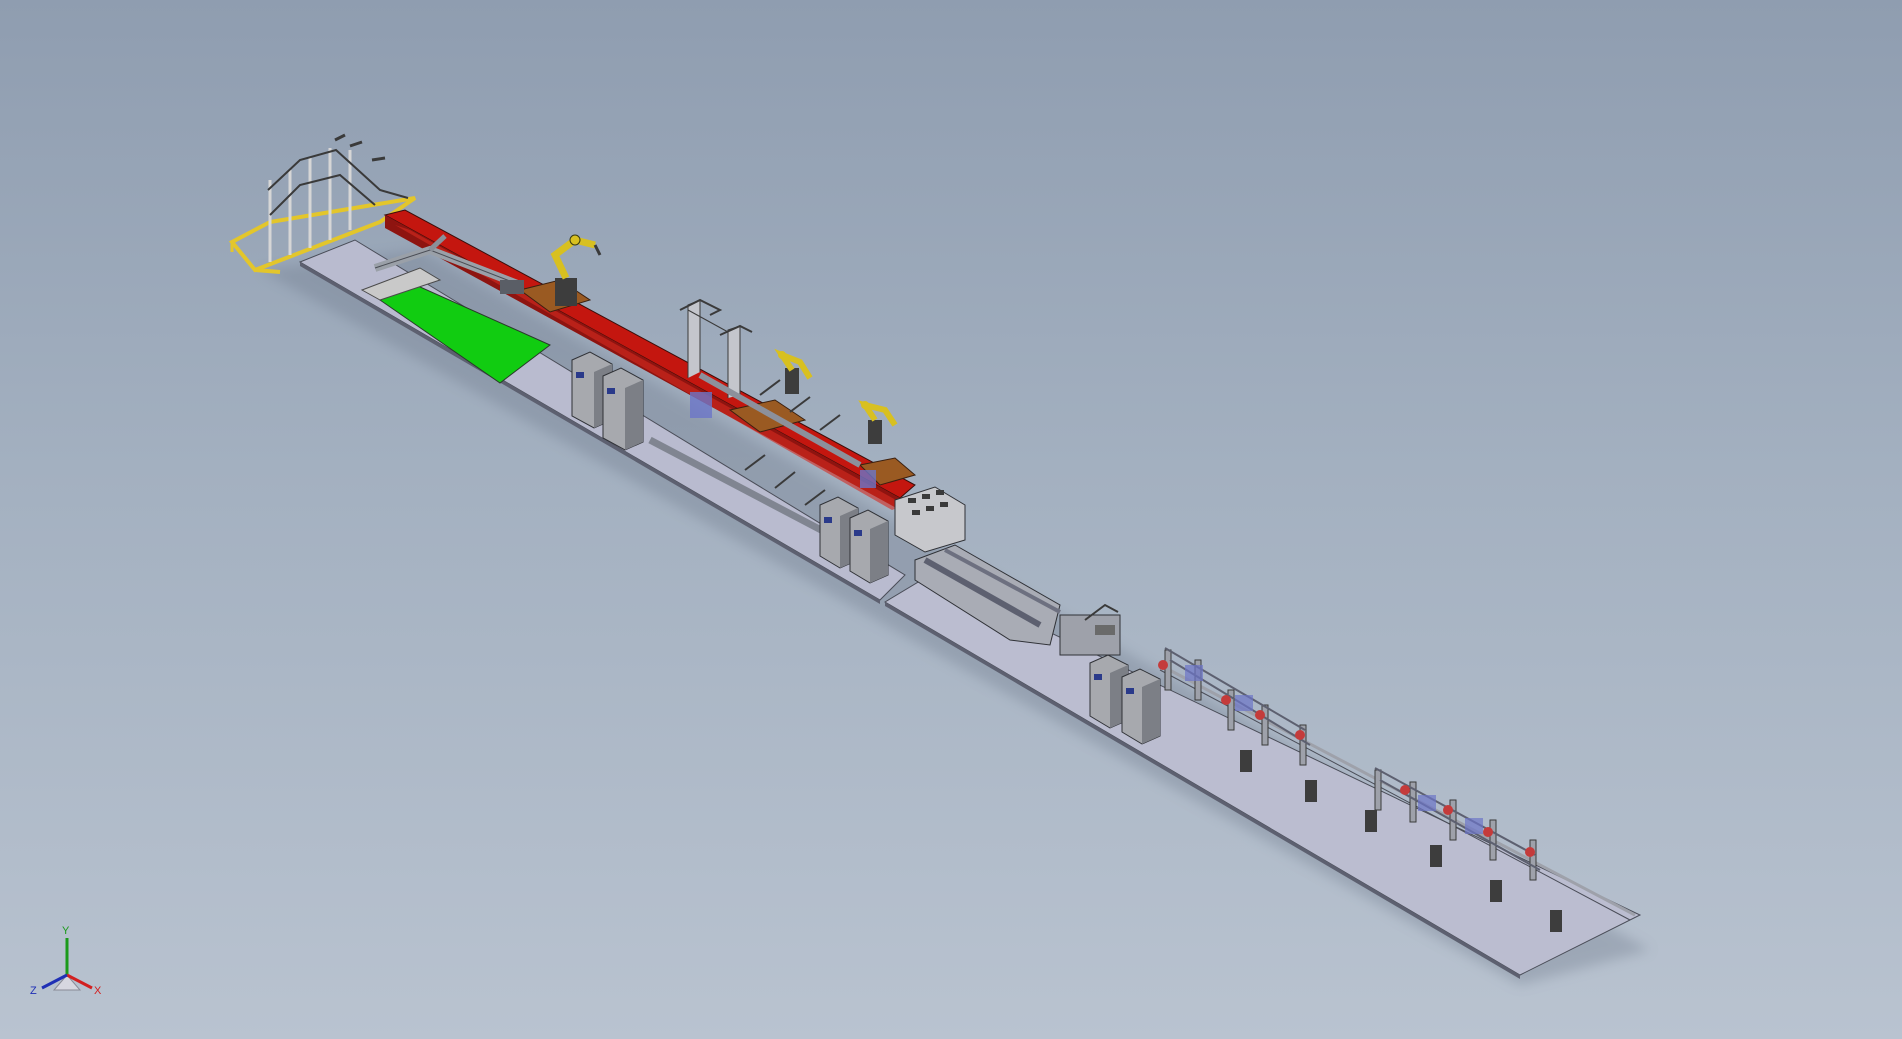 The height and width of the screenshot is (1039, 1902). Describe the element at coordinates (66, 931) in the screenshot. I see `y-axis-label: Y` at that location.